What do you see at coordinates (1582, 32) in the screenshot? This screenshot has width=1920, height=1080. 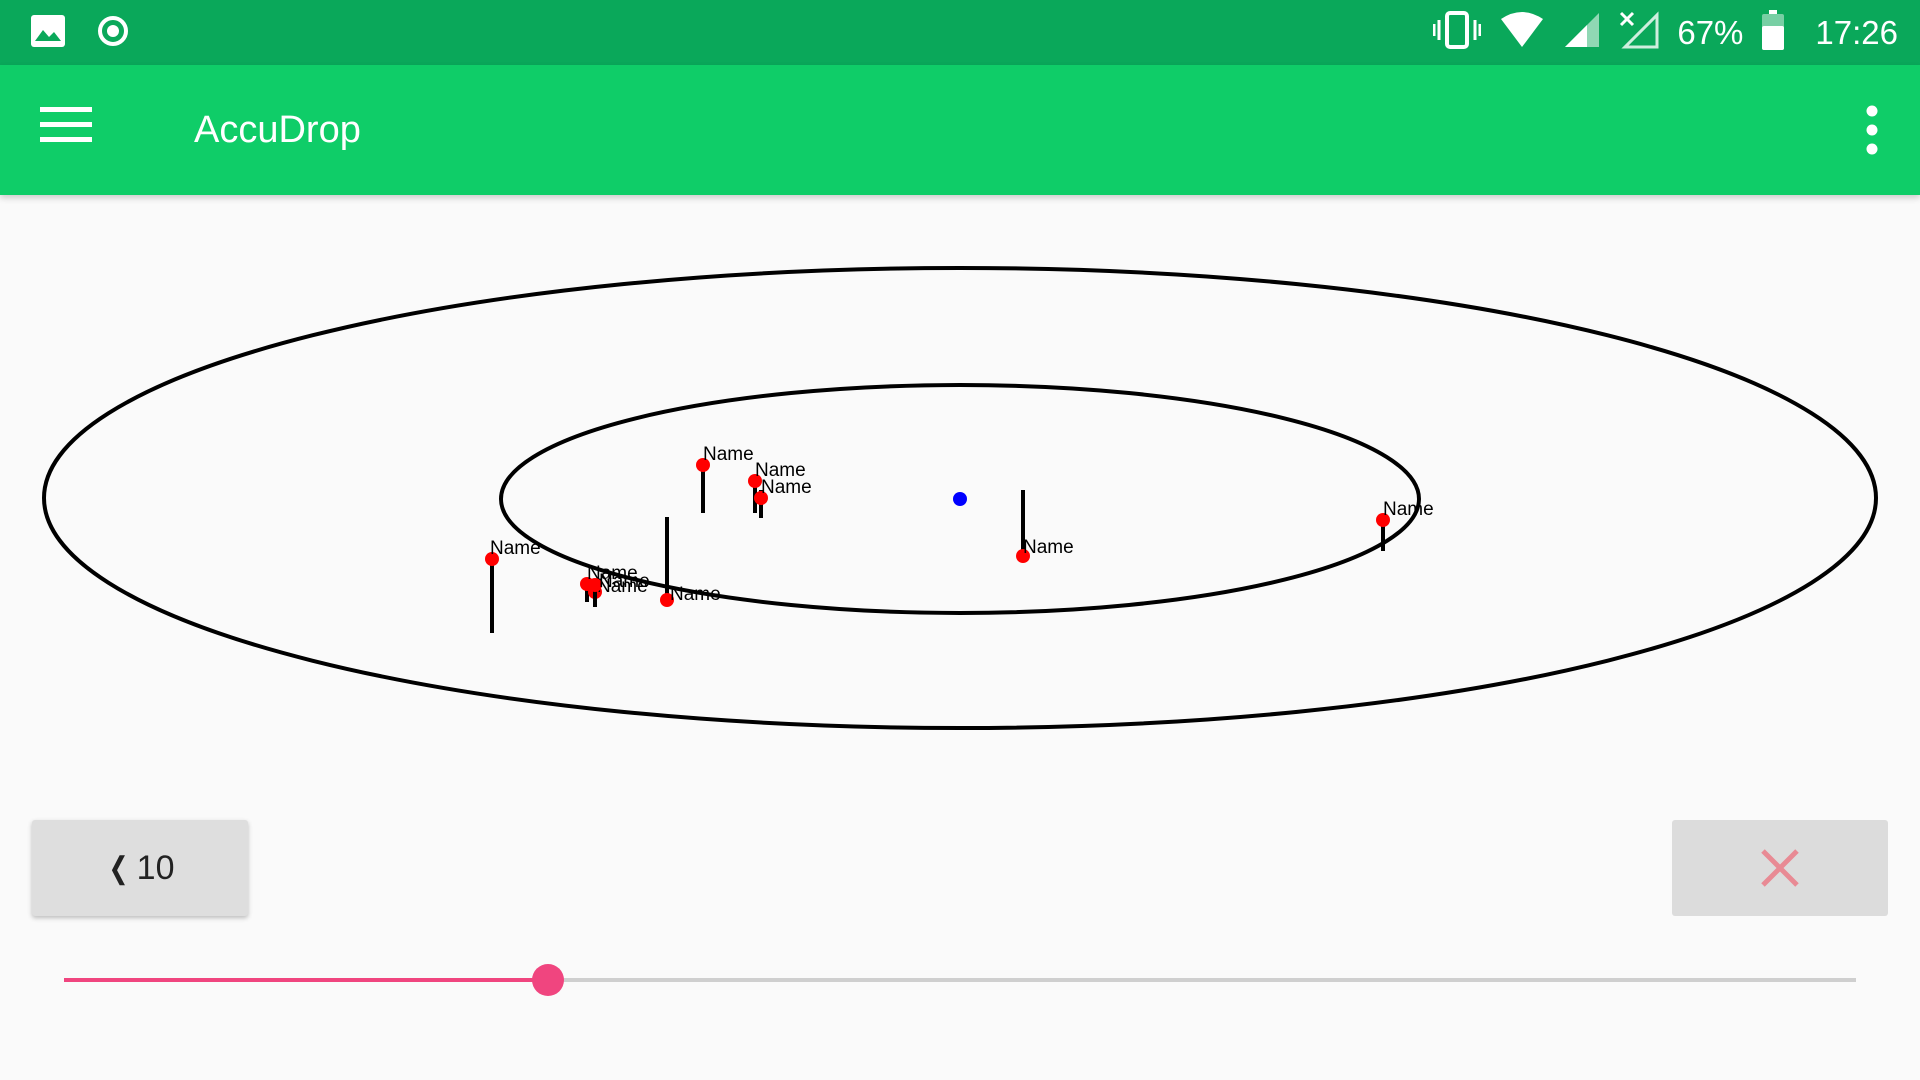 I see `cell-signal-icon` at bounding box center [1582, 32].